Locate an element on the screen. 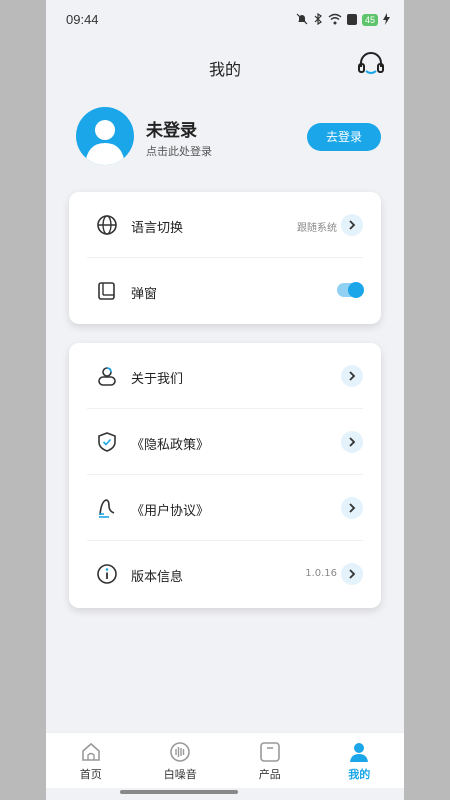 This screenshot has width=450, height=800. white-noise-icon is located at coordinates (180, 752).